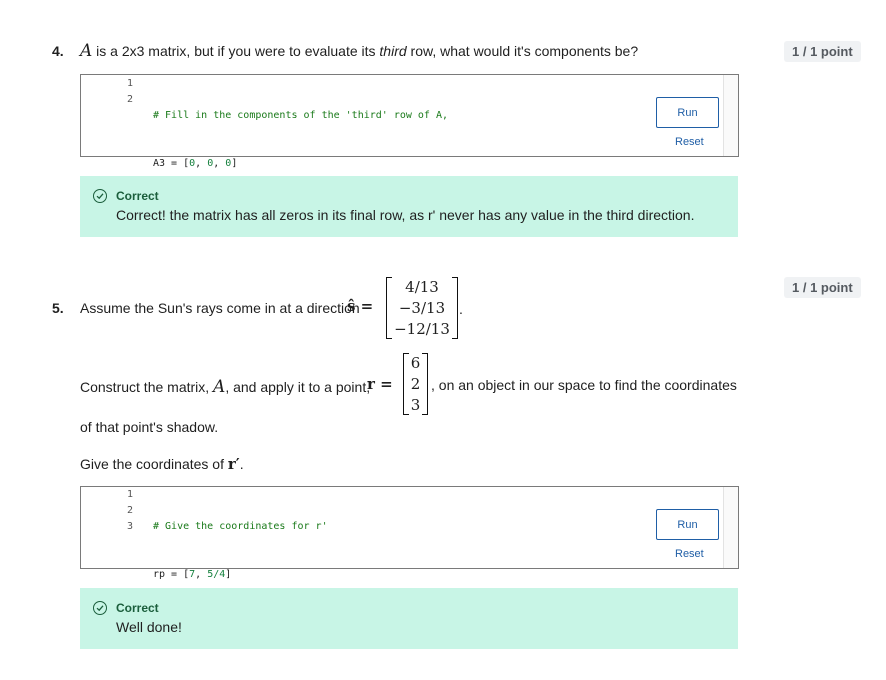 The height and width of the screenshot is (680, 886). What do you see at coordinates (58, 51) in the screenshot?
I see `question-4-number: 4.` at bounding box center [58, 51].